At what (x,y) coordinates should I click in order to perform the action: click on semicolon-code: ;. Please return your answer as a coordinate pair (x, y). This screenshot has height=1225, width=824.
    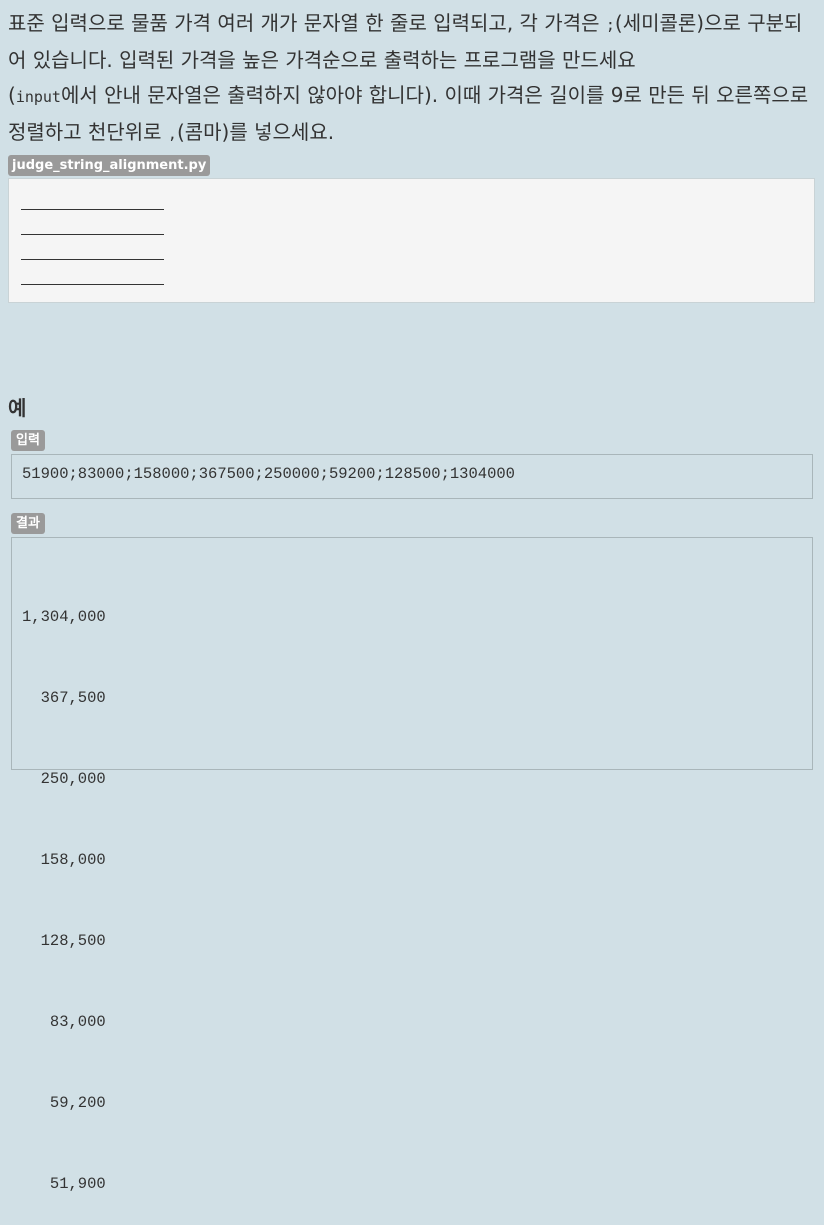
    Looking at the image, I should click on (610, 25).